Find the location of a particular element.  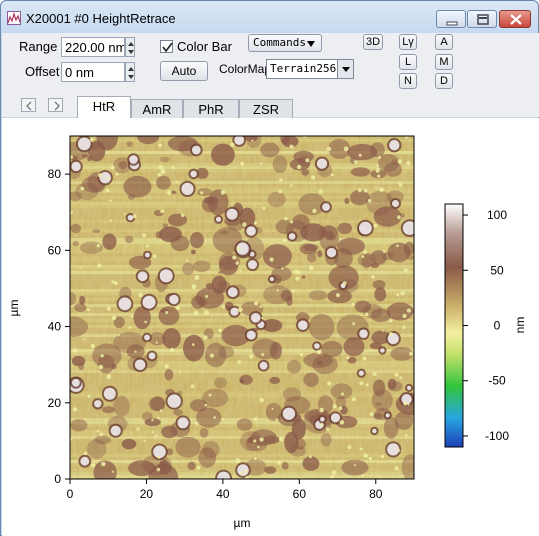

a-button: A is located at coordinates (444, 42).